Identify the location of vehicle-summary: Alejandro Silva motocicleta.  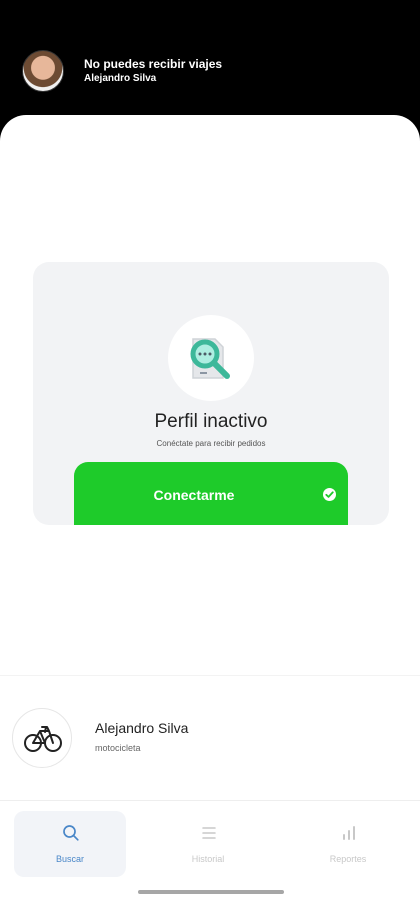
(210, 735).